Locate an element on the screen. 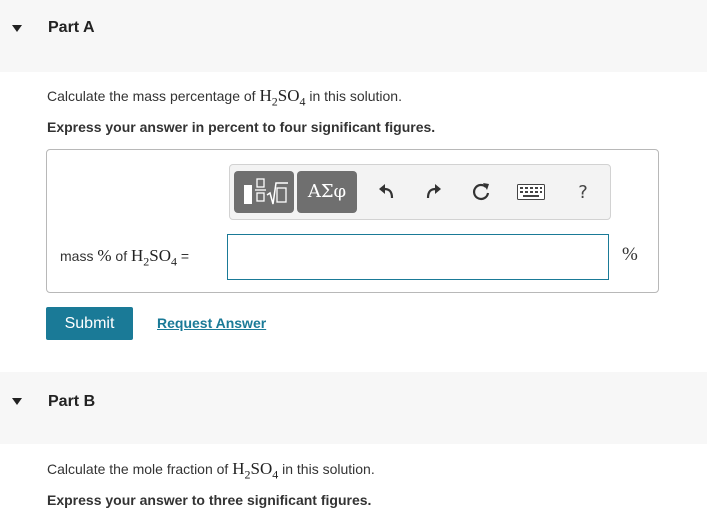  keyboard-button is located at coordinates (531, 192).